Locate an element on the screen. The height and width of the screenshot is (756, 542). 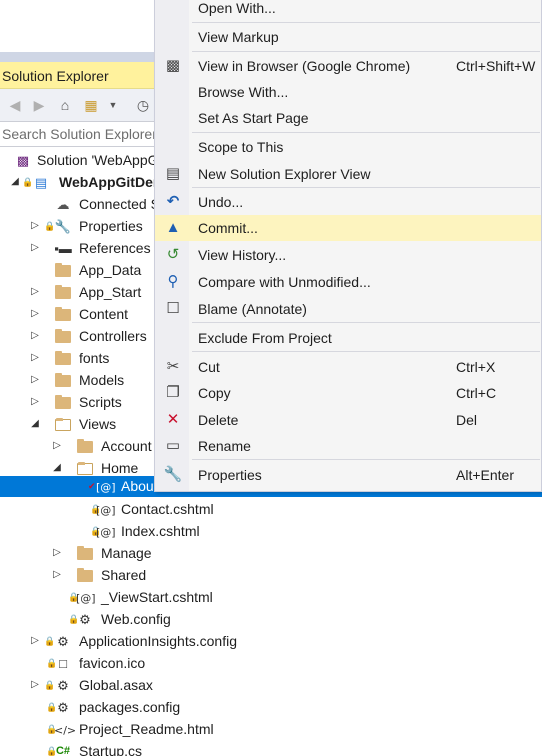
tree-item-web-config: 🔒 ⚙ Web.config is located at coordinates (271, 619).